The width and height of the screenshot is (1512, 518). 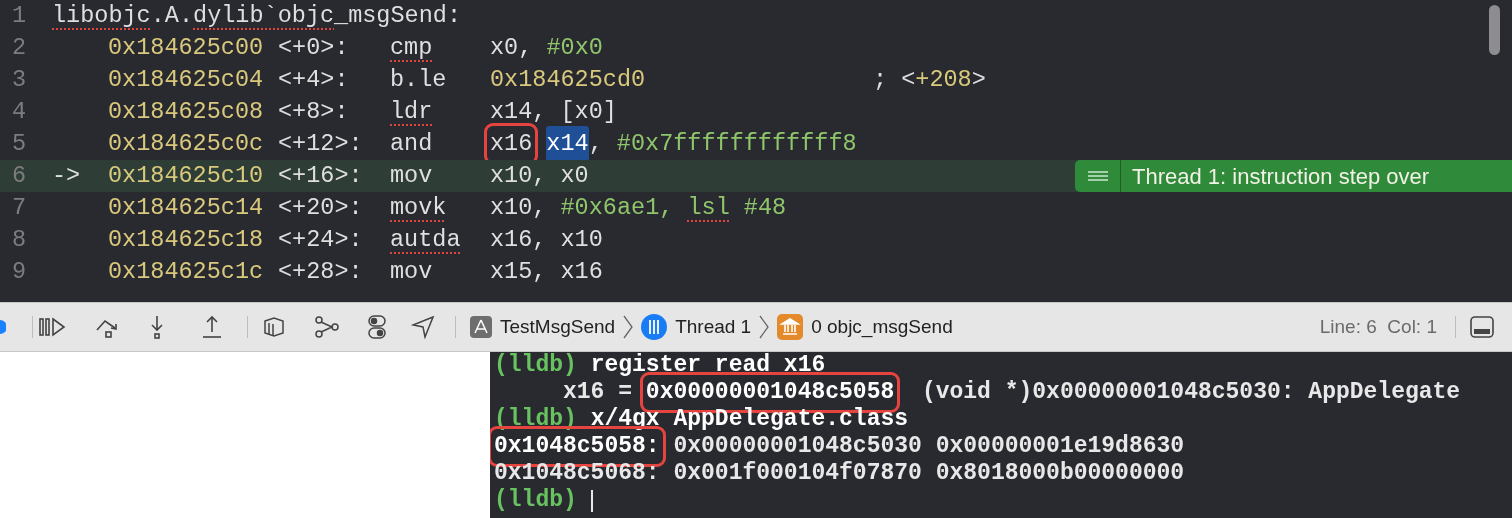 What do you see at coordinates (1190, 393) in the screenshot?
I see `console-output: (void *)0x00000001048c5030: AppDelegate` at bounding box center [1190, 393].